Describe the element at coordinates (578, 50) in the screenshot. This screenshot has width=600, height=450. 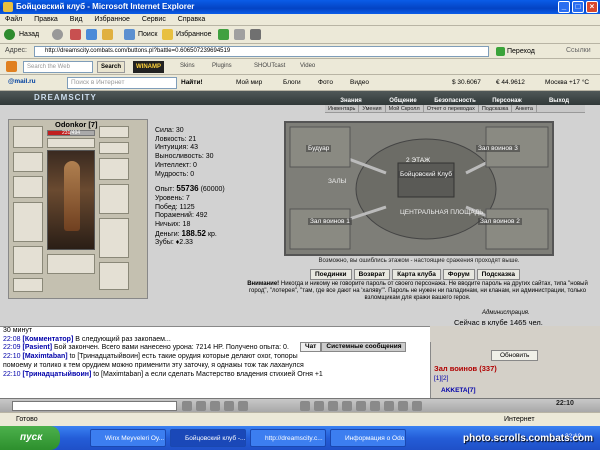
I see `links-button: Ссылки` at that location.